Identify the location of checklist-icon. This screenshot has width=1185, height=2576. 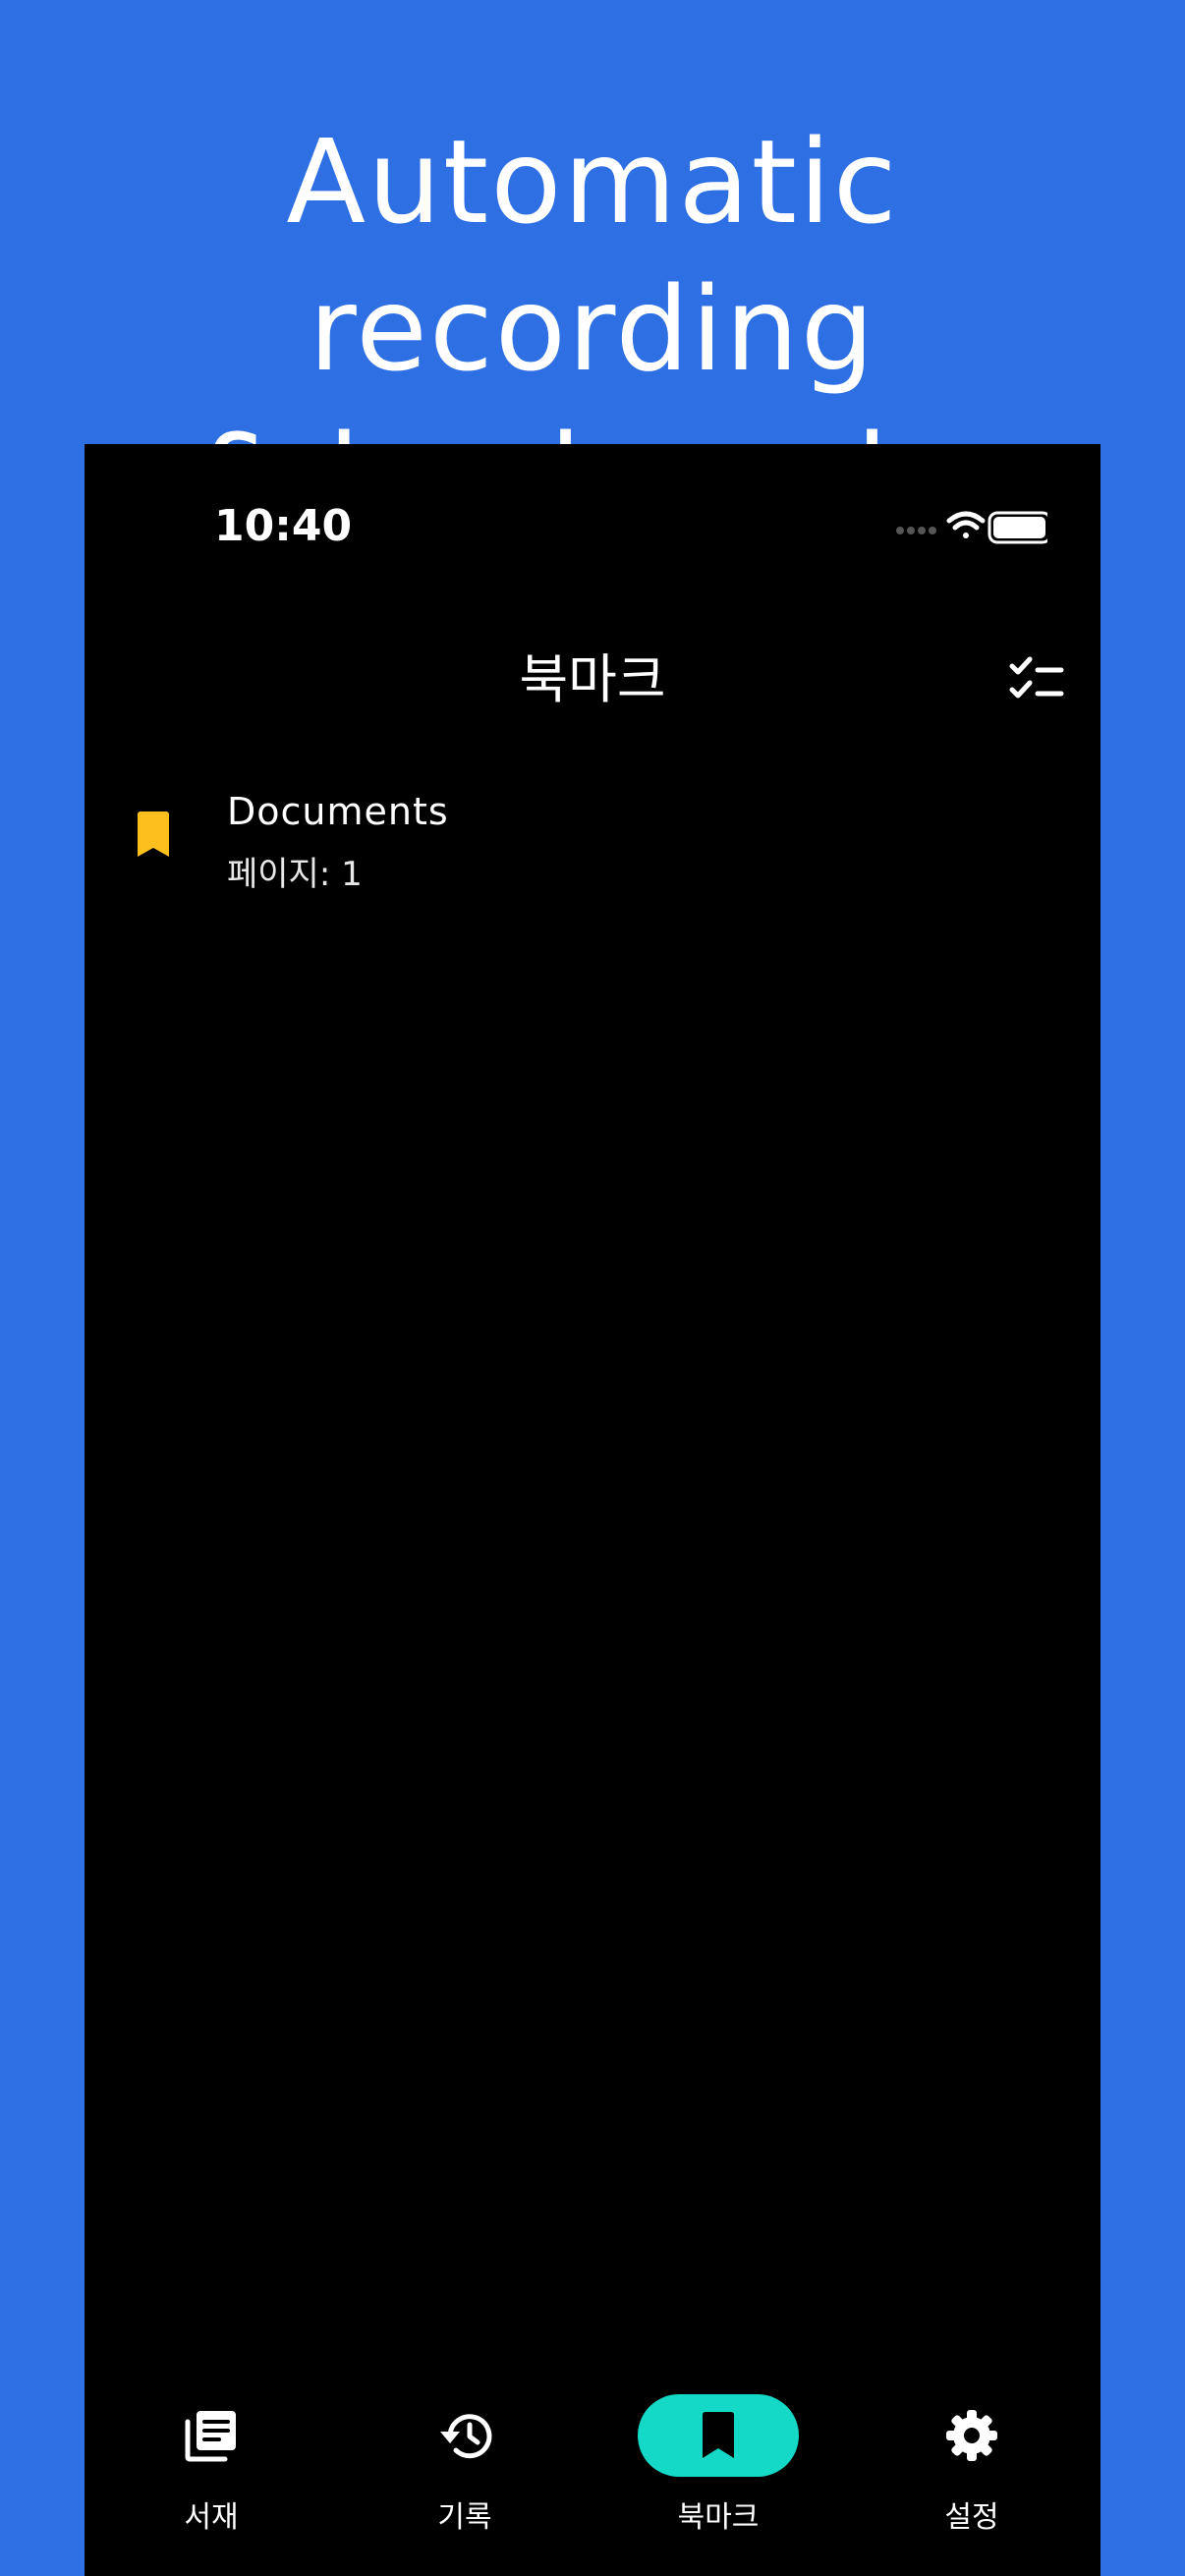
(1037, 677).